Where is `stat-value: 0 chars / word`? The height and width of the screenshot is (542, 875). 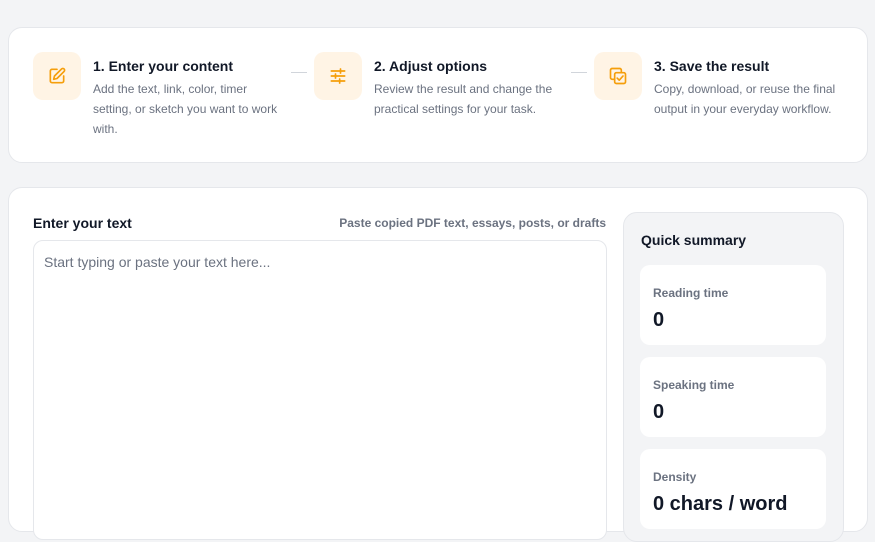 stat-value: 0 chars / word is located at coordinates (720, 504).